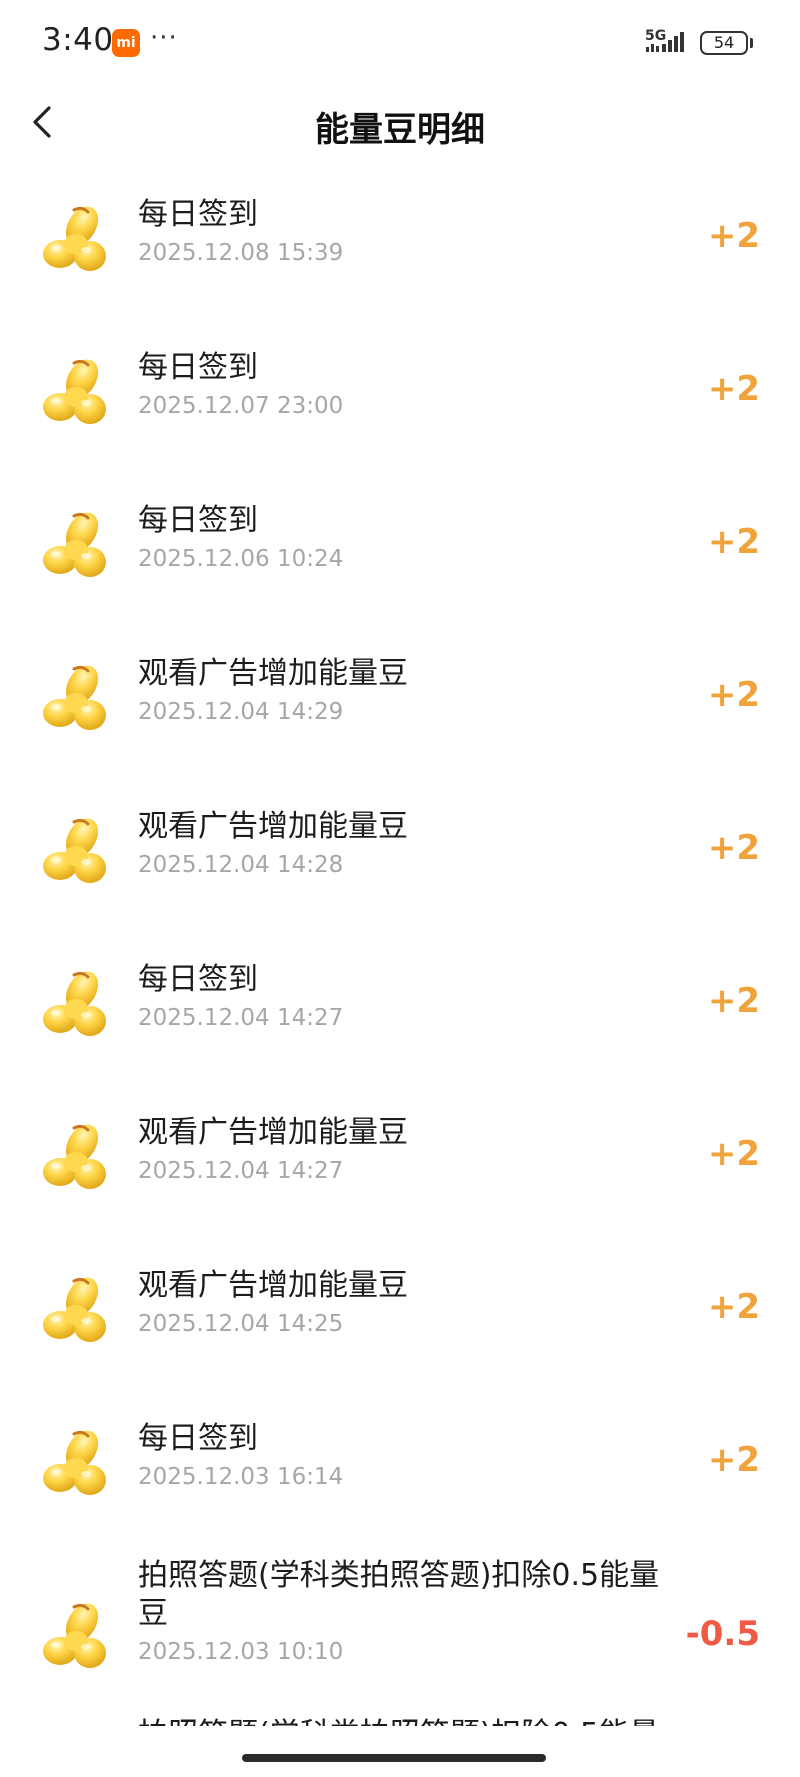 This screenshot has height=1777, width=800. What do you see at coordinates (408, 997) in the screenshot?
I see `list-item-texts: 每日签到 2025.12.04 14:27` at bounding box center [408, 997].